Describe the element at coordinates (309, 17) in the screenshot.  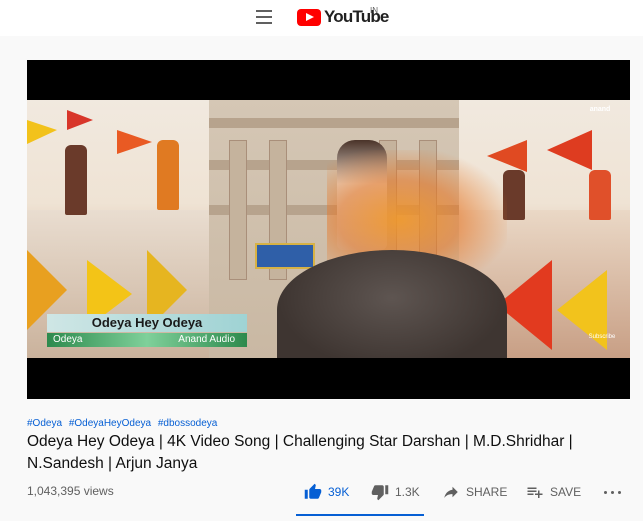
I see `youtube-play-icon` at that location.